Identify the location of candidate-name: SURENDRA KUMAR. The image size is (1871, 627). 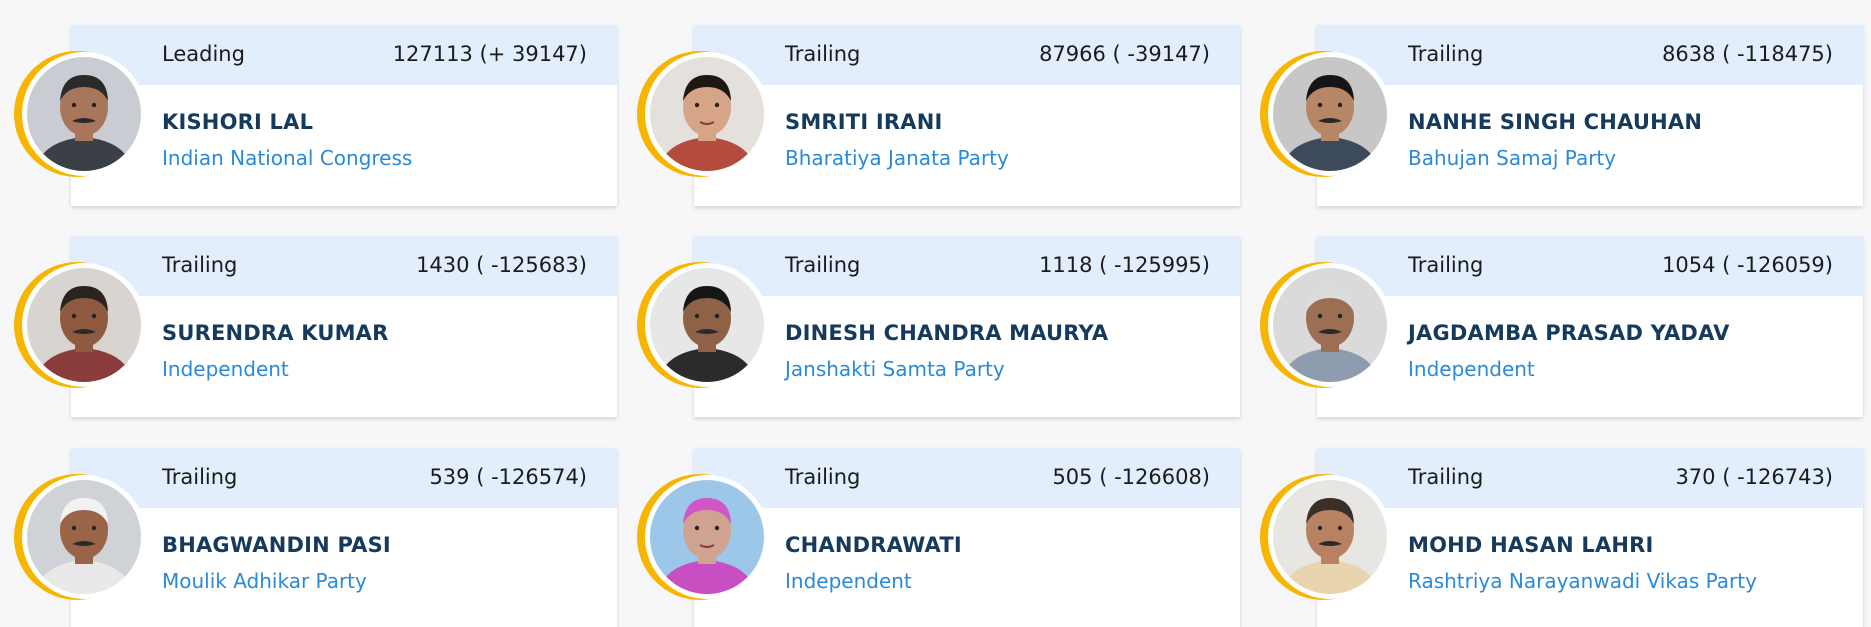
(275, 333).